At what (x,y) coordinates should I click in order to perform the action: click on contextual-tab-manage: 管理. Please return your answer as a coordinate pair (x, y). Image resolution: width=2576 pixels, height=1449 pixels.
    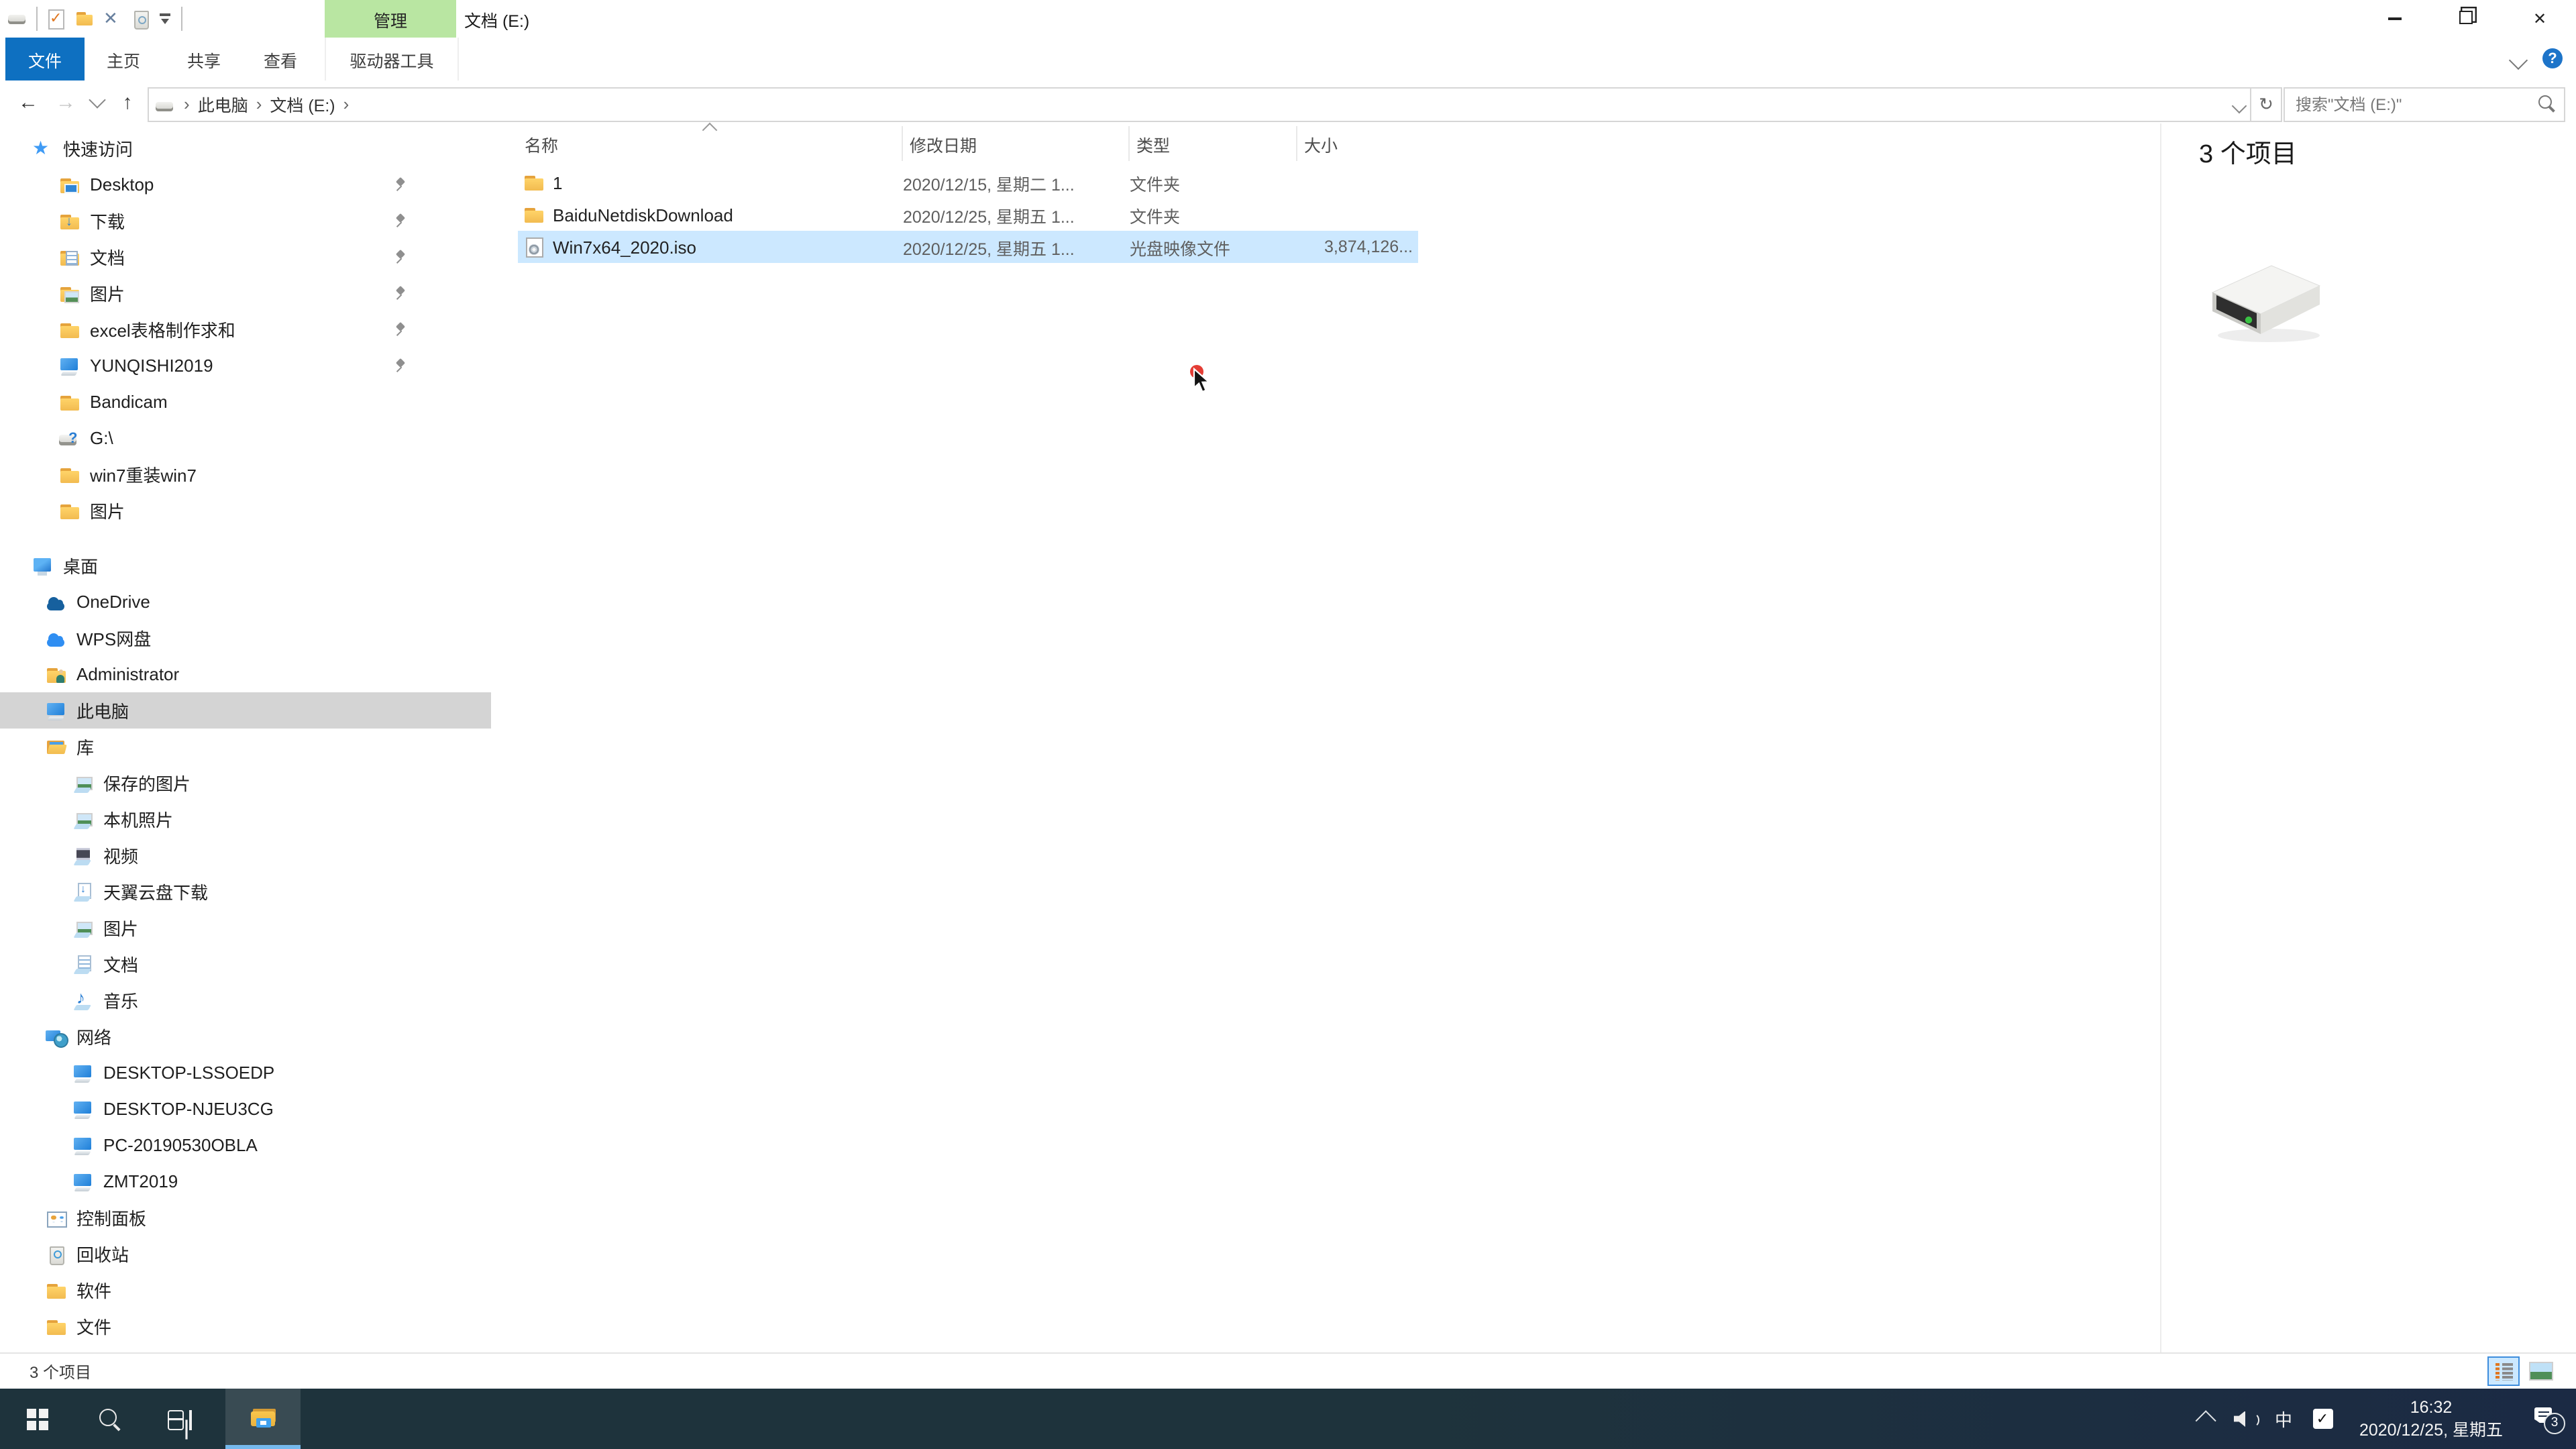
    Looking at the image, I should click on (390, 19).